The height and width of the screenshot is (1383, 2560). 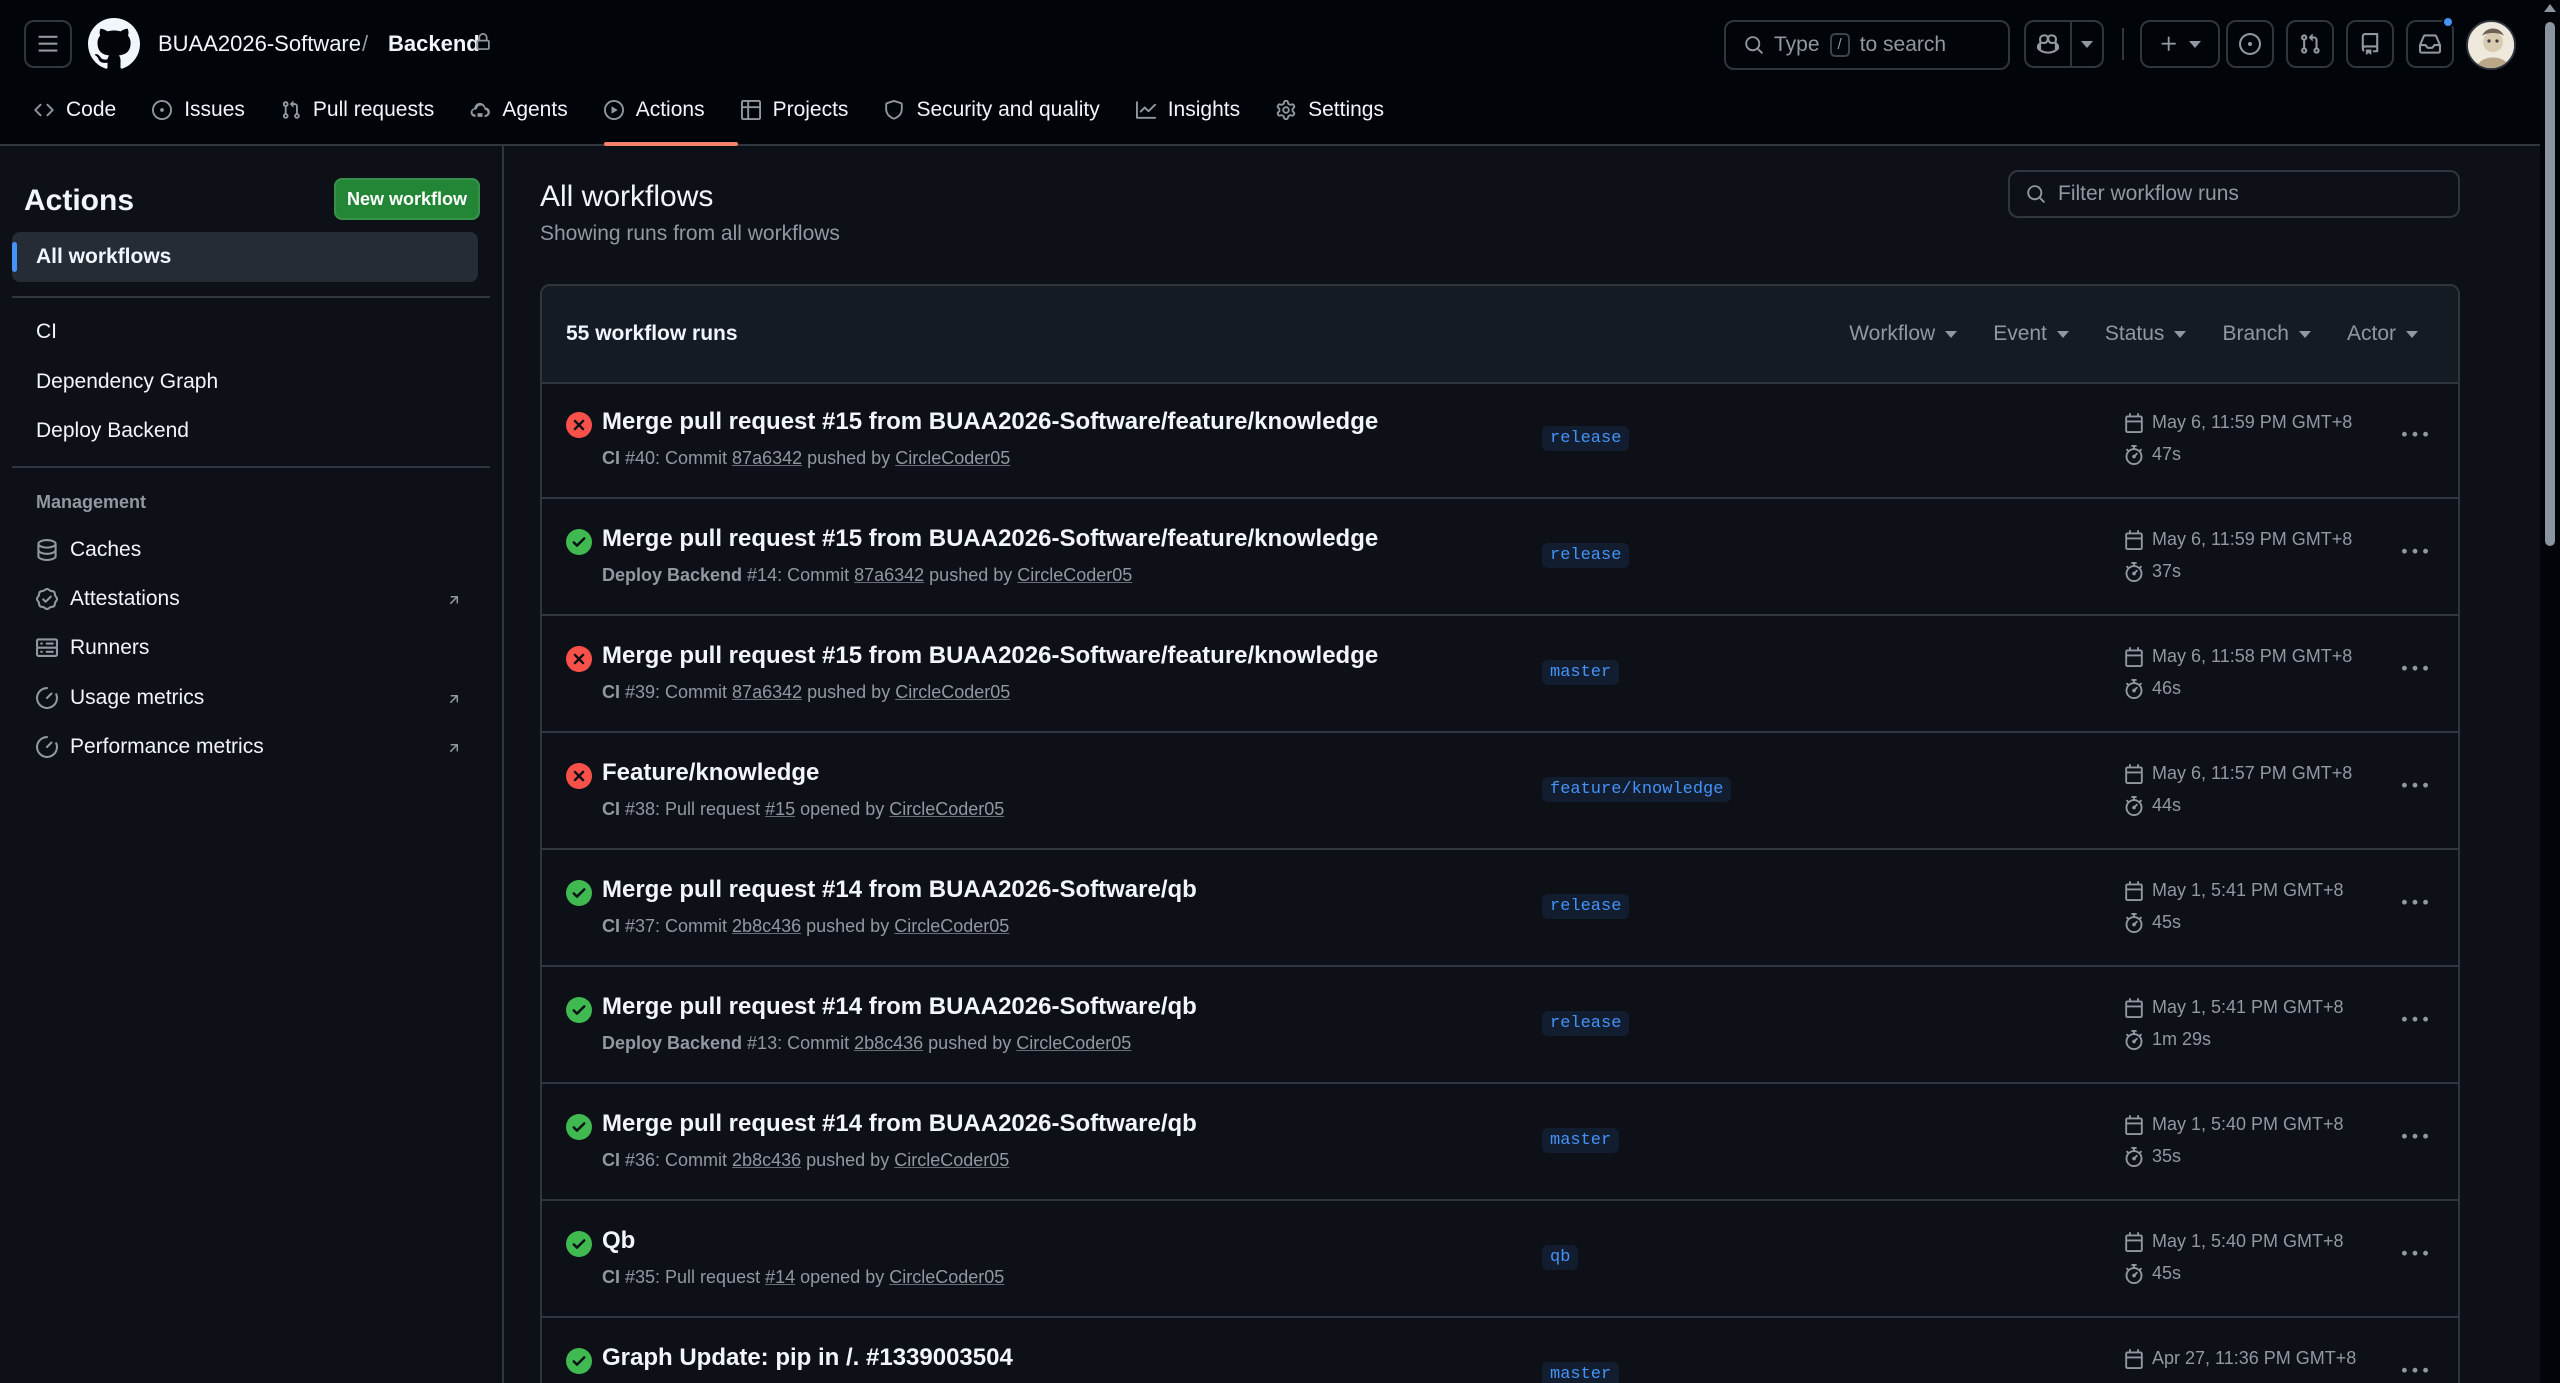 I want to click on run-workflow-name: Deploy Backend, so click(x=672, y=575).